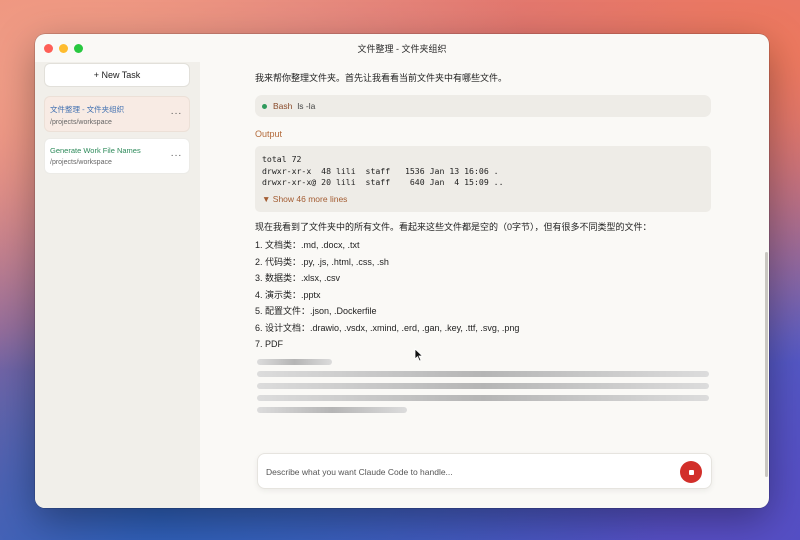  What do you see at coordinates (264, 106) in the screenshot?
I see `green-dot-icon` at bounding box center [264, 106].